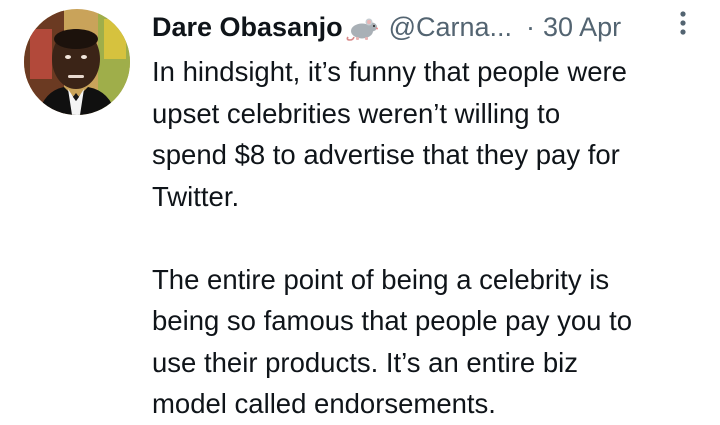 The width and height of the screenshot is (720, 425). I want to click on avatar, so click(77, 62).